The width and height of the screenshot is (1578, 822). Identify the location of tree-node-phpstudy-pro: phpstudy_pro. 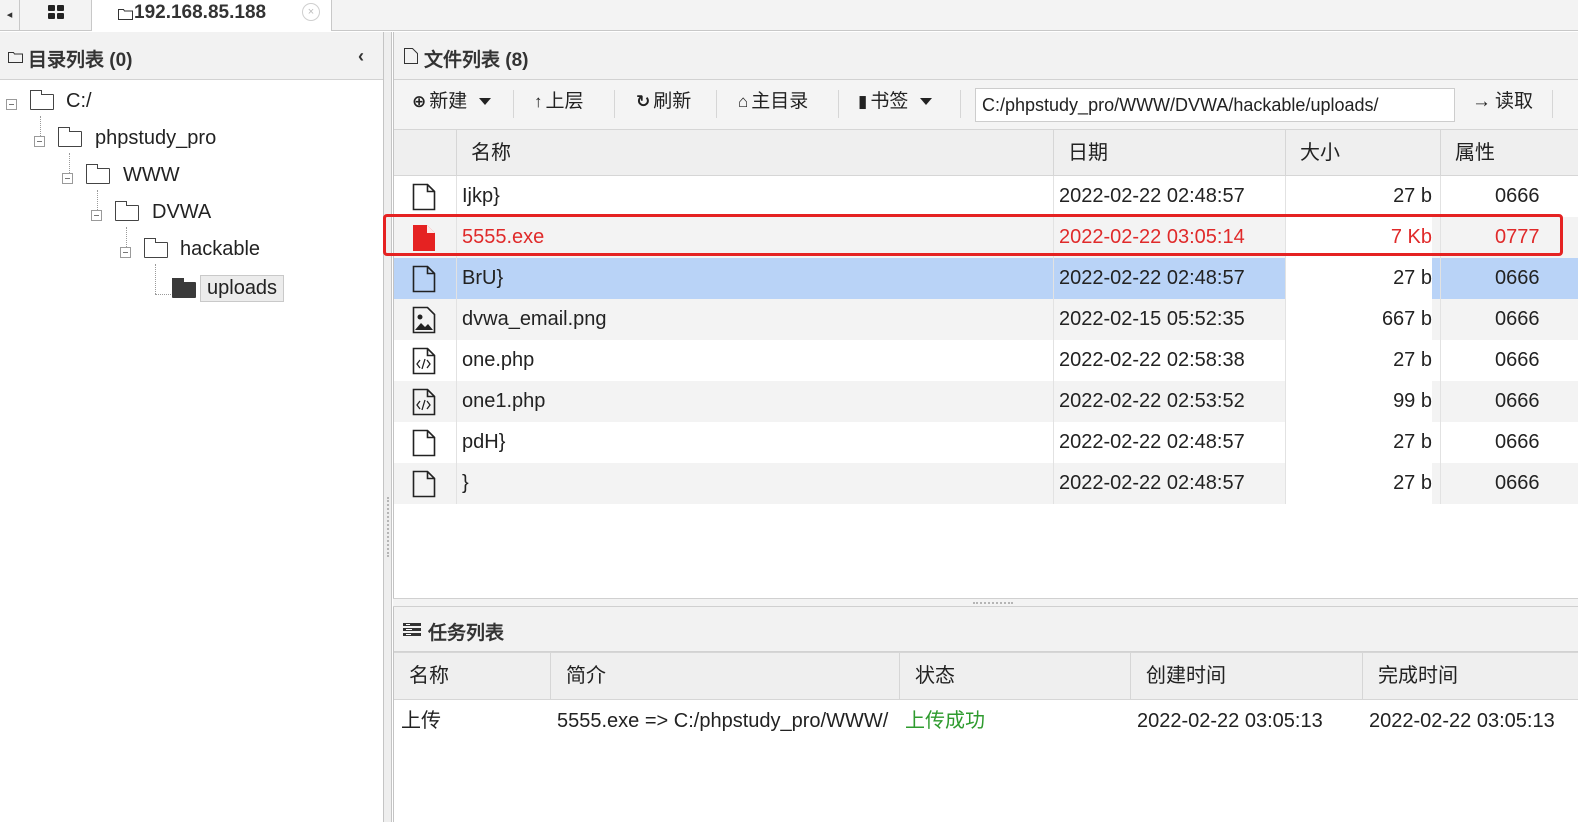
(144, 142).